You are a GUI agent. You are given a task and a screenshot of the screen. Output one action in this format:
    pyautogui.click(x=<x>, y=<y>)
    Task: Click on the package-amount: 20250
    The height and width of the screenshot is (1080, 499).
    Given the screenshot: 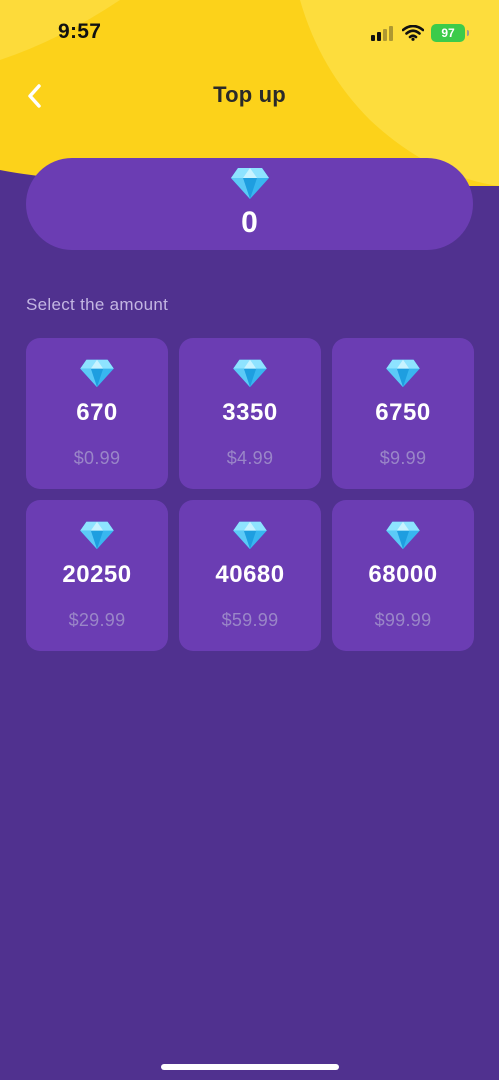 What is the action you would take?
    pyautogui.click(x=97, y=574)
    